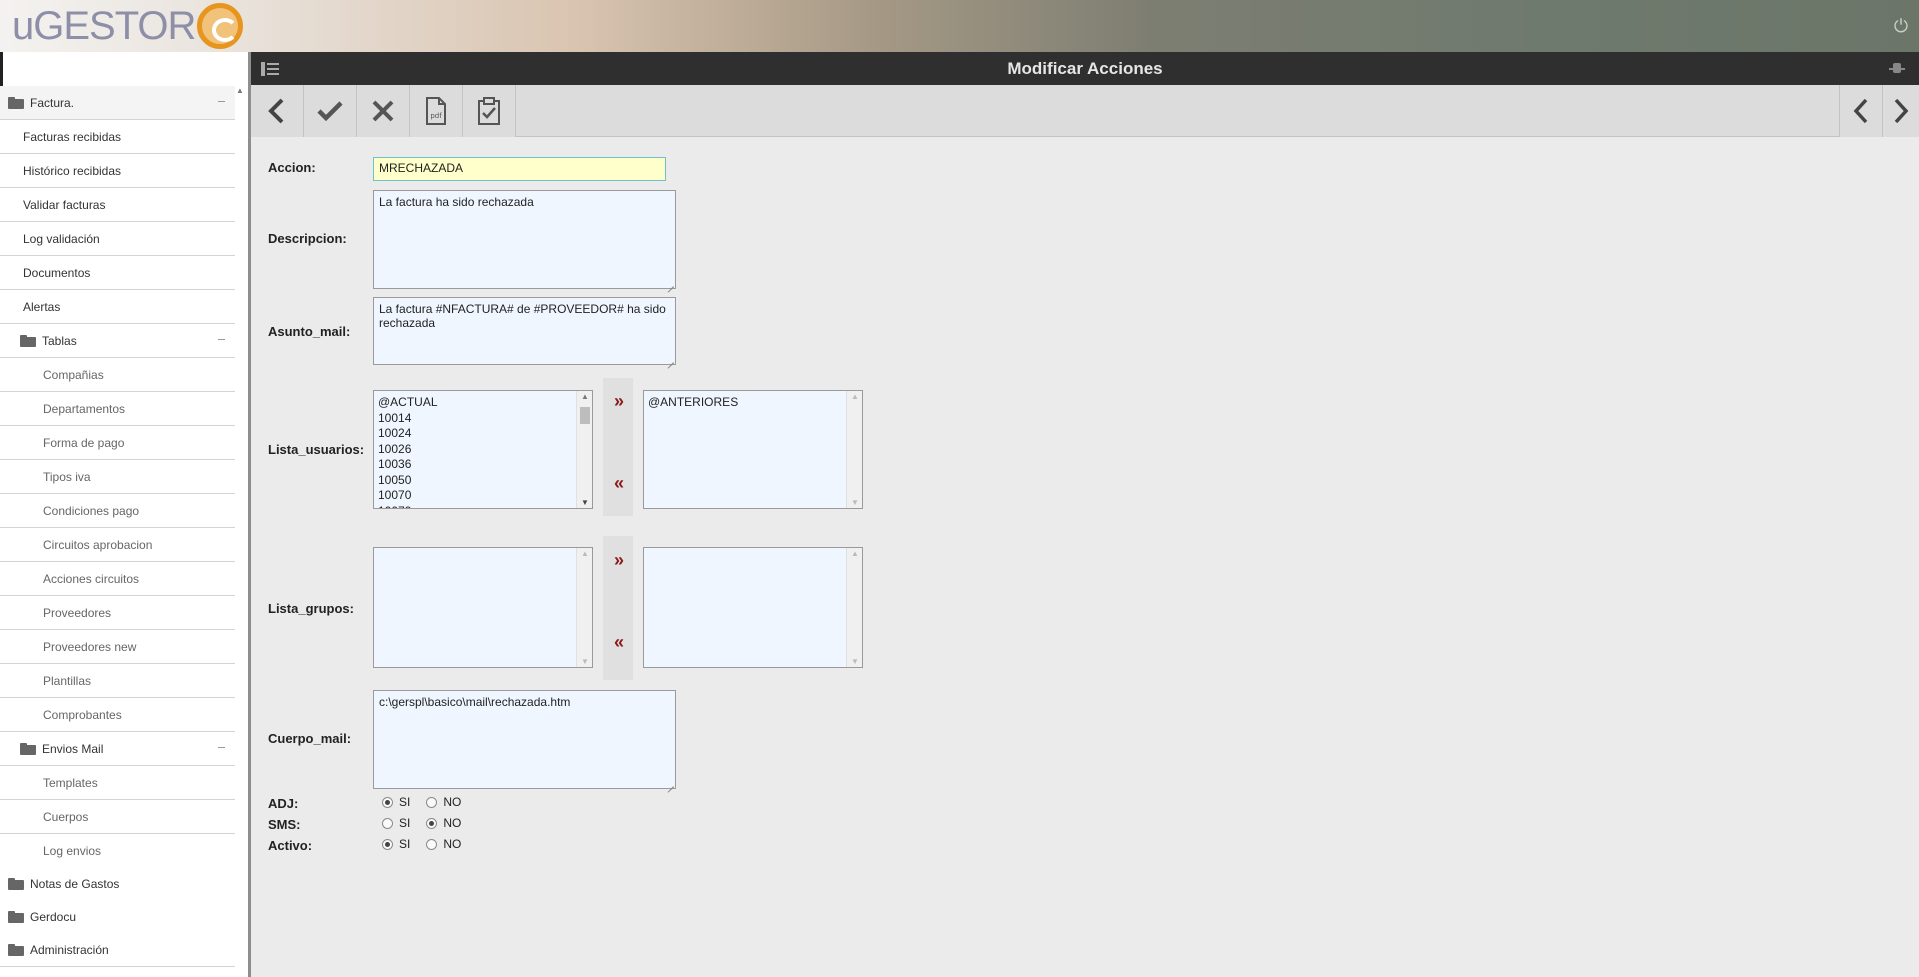  What do you see at coordinates (585, 415) in the screenshot?
I see `scroll-thumb` at bounding box center [585, 415].